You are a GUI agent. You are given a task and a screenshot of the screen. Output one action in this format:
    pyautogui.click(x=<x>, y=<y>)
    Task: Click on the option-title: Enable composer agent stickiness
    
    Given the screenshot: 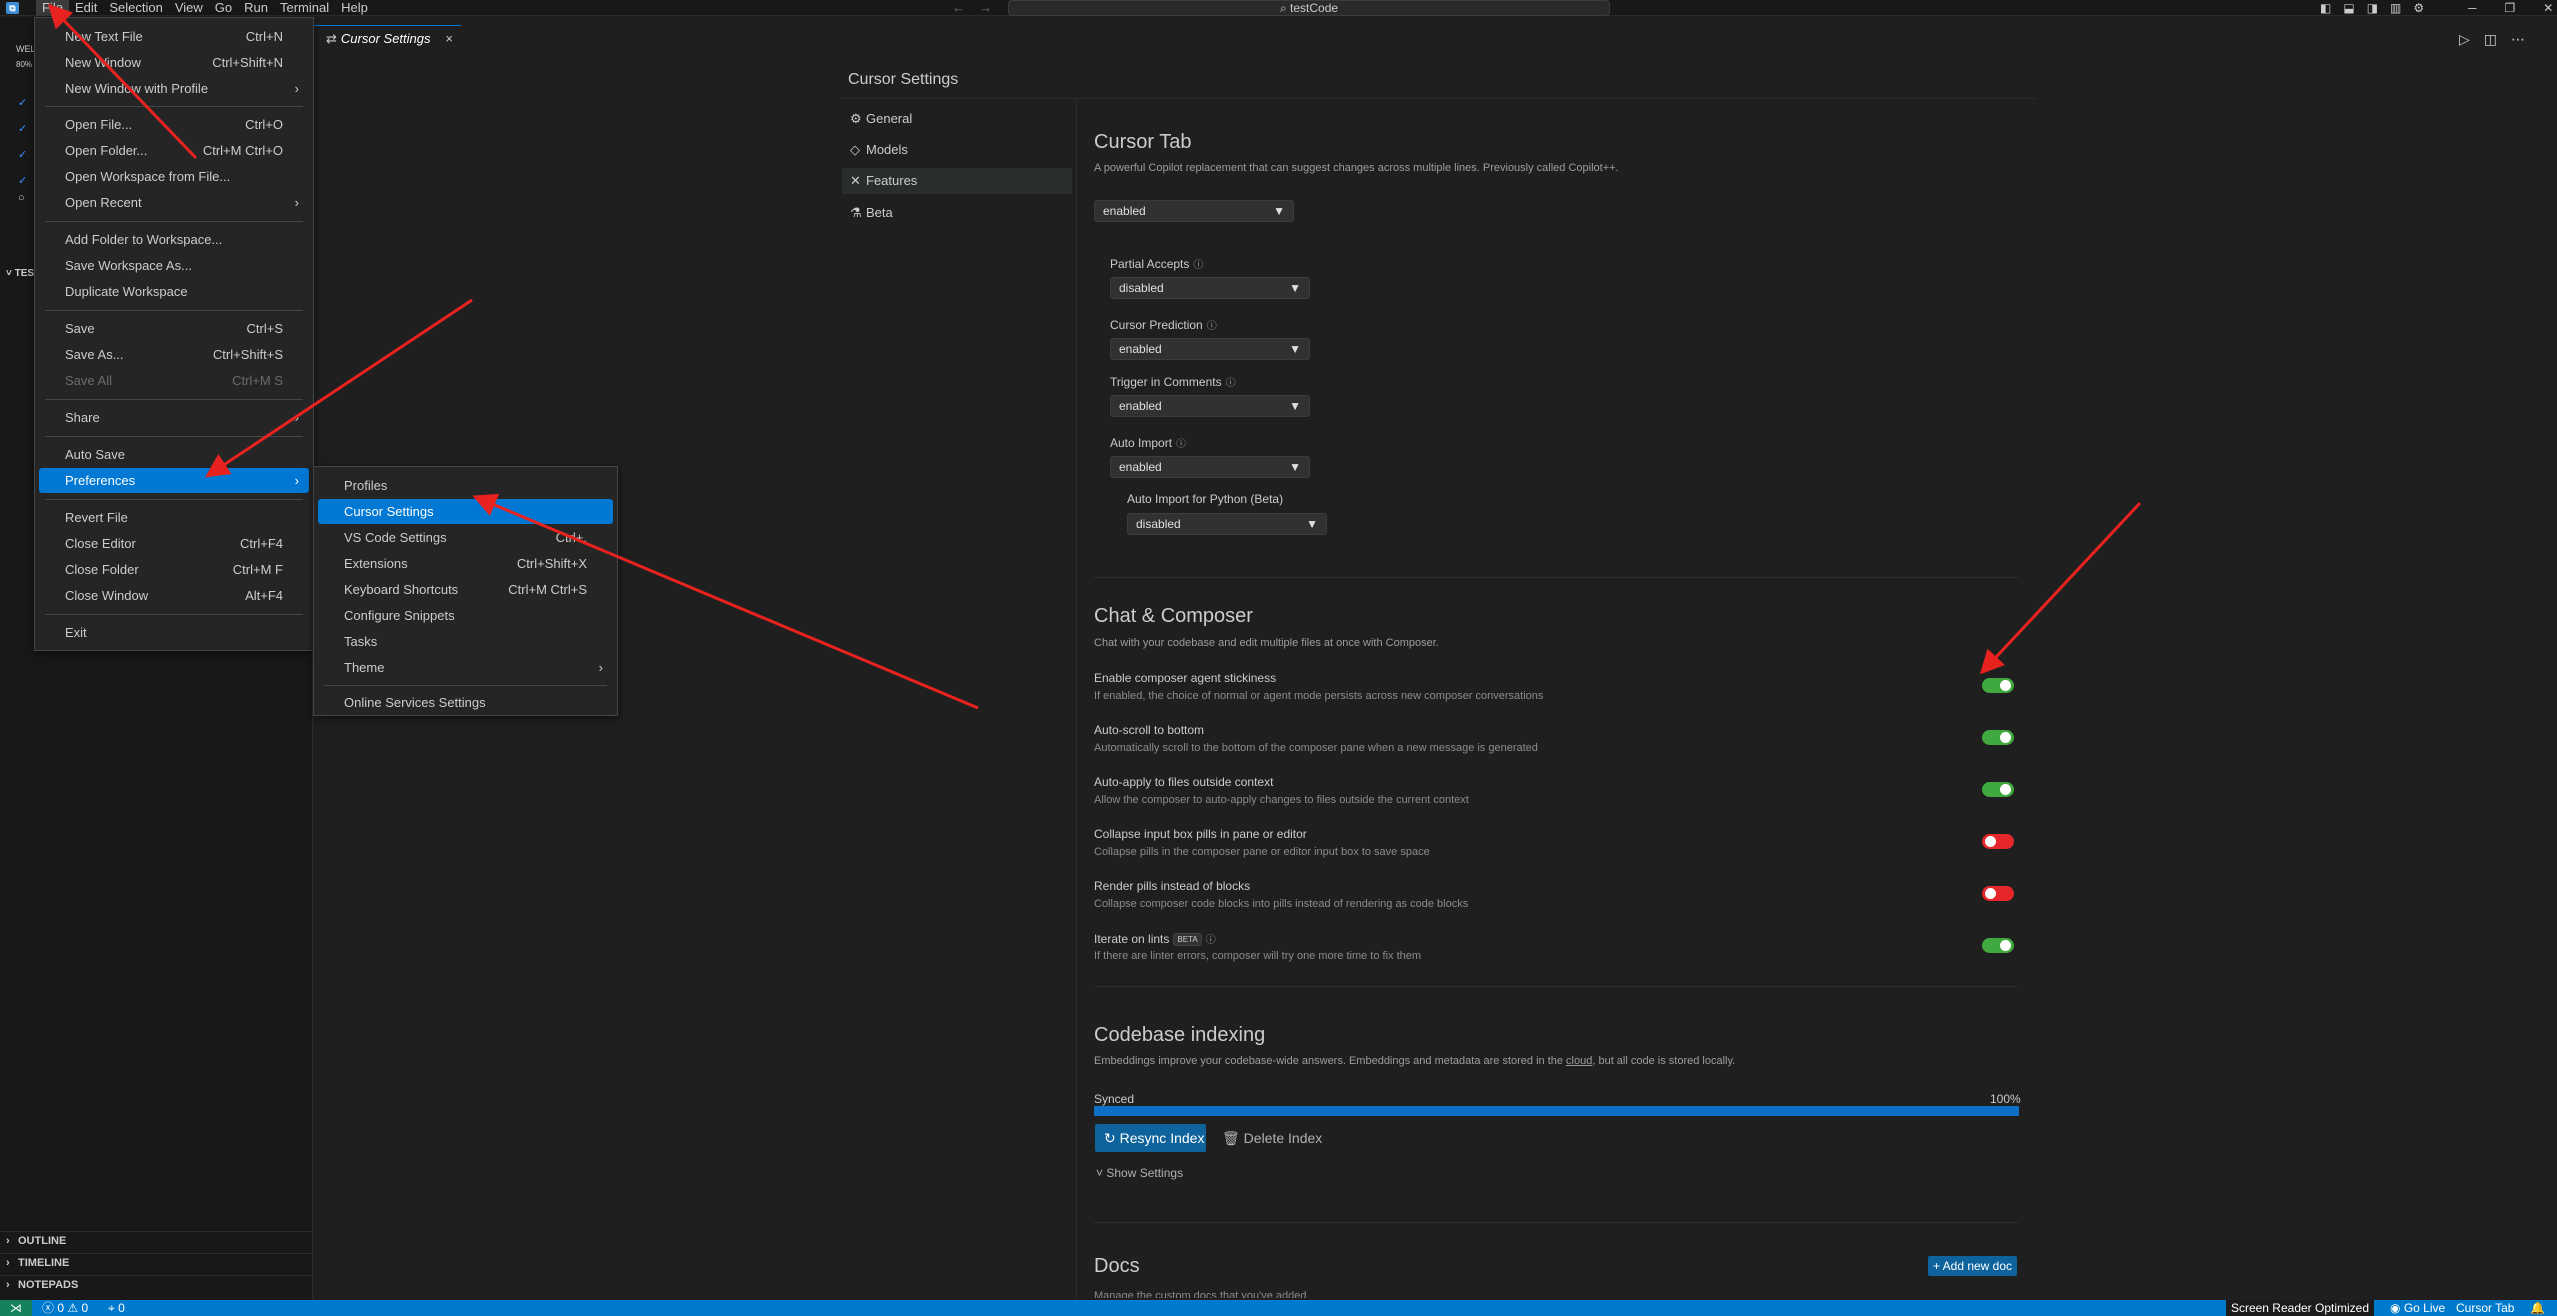 What is the action you would take?
    pyautogui.click(x=1185, y=678)
    